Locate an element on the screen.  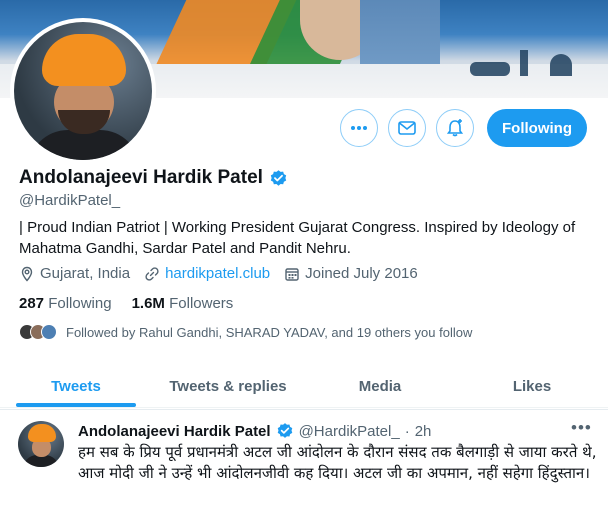
message-button is located at coordinates (407, 128).